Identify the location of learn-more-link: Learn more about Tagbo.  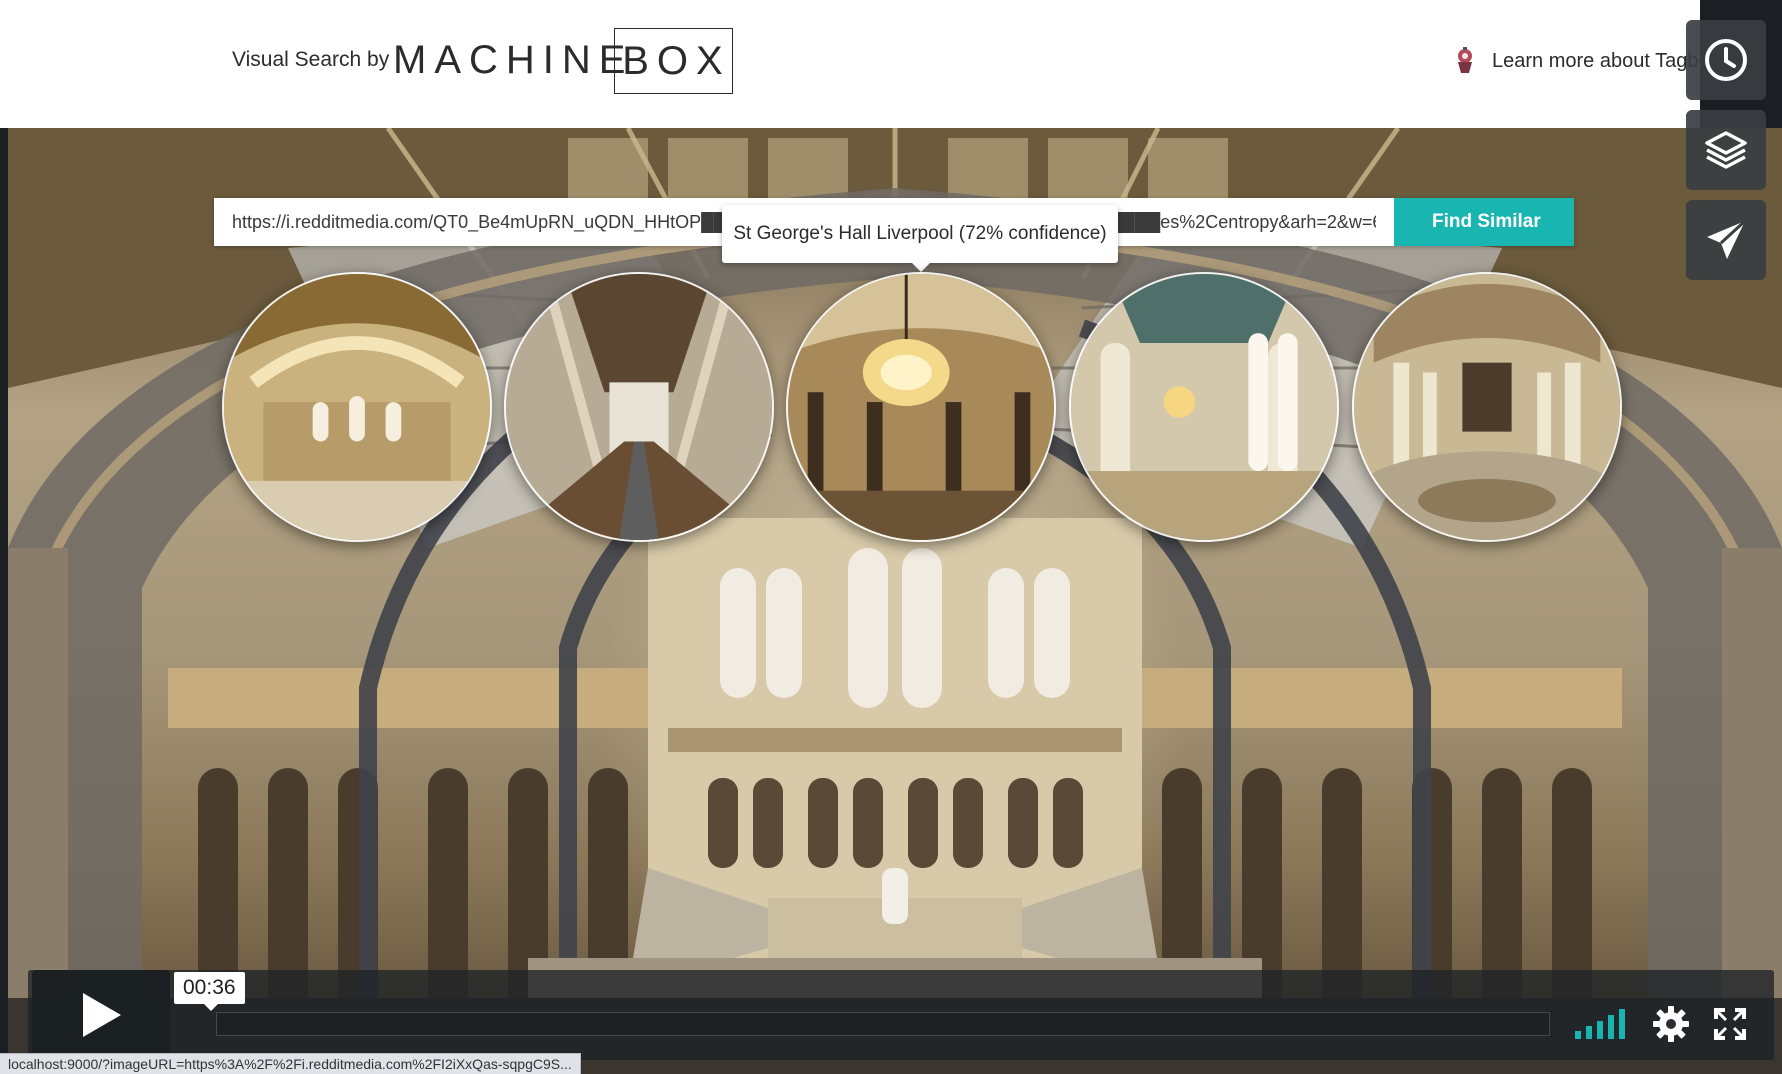
(1581, 61).